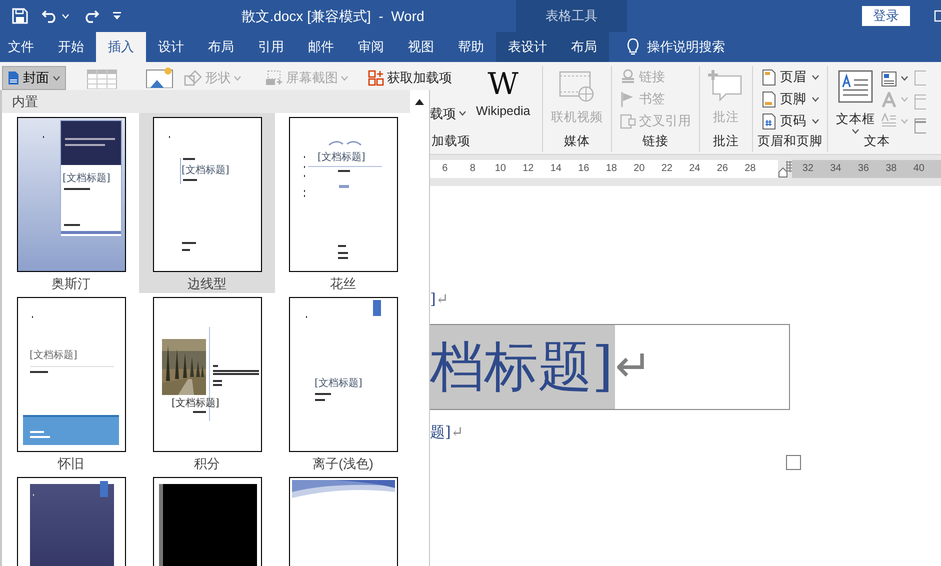 The image size is (941, 566). Describe the element at coordinates (855, 99) in the screenshot. I see `textbox-button: 文本框` at that location.